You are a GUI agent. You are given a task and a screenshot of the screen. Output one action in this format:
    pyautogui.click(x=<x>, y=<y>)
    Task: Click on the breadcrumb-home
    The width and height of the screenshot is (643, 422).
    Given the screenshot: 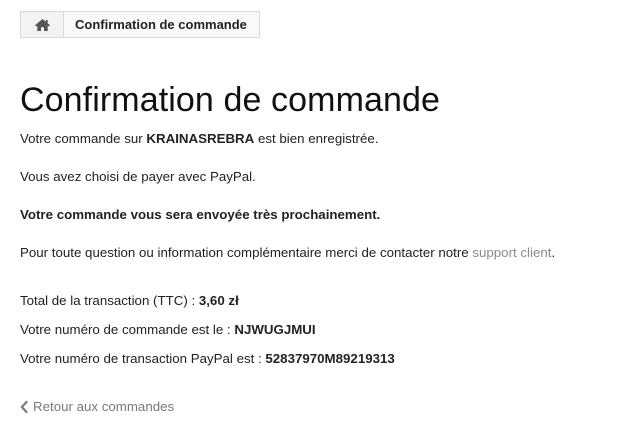 What is the action you would take?
    pyautogui.click(x=42, y=24)
    